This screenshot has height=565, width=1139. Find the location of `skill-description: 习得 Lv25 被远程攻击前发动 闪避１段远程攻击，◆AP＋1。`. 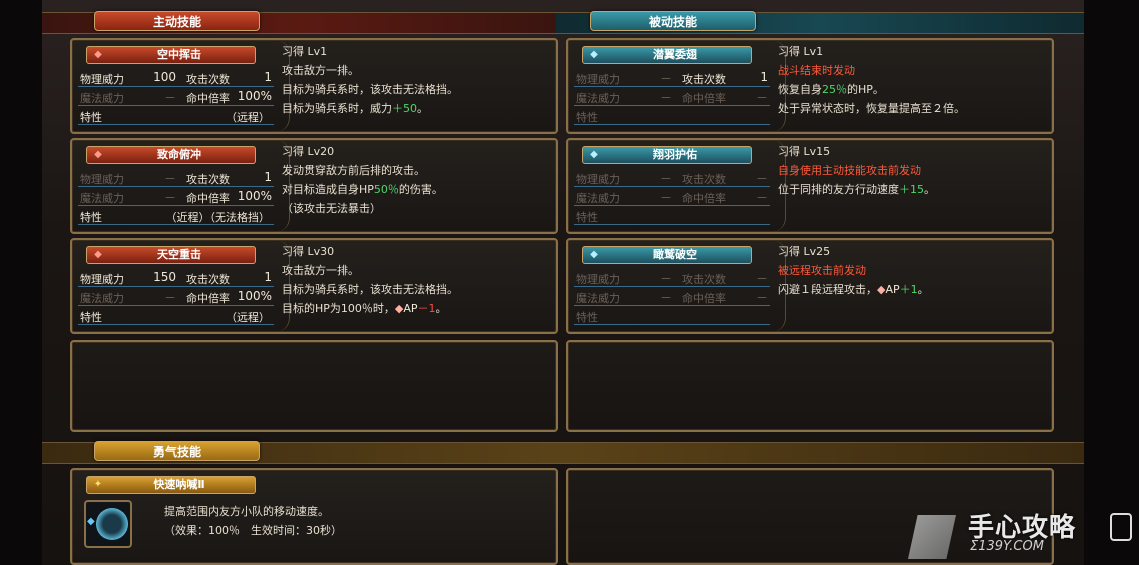

skill-description: 习得 Lv25 被远程攻击前发动 闪避１段远程攻击，◆AP＋1。 is located at coordinates (912, 270).